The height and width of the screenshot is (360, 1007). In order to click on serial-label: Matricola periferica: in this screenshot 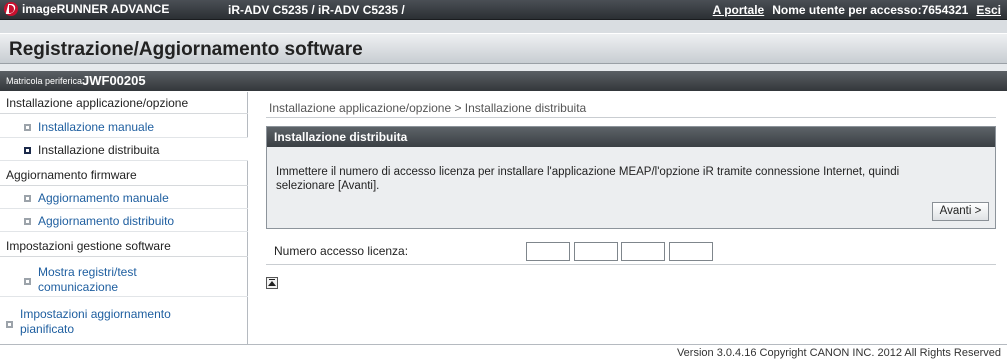, I will do `click(45, 81)`.